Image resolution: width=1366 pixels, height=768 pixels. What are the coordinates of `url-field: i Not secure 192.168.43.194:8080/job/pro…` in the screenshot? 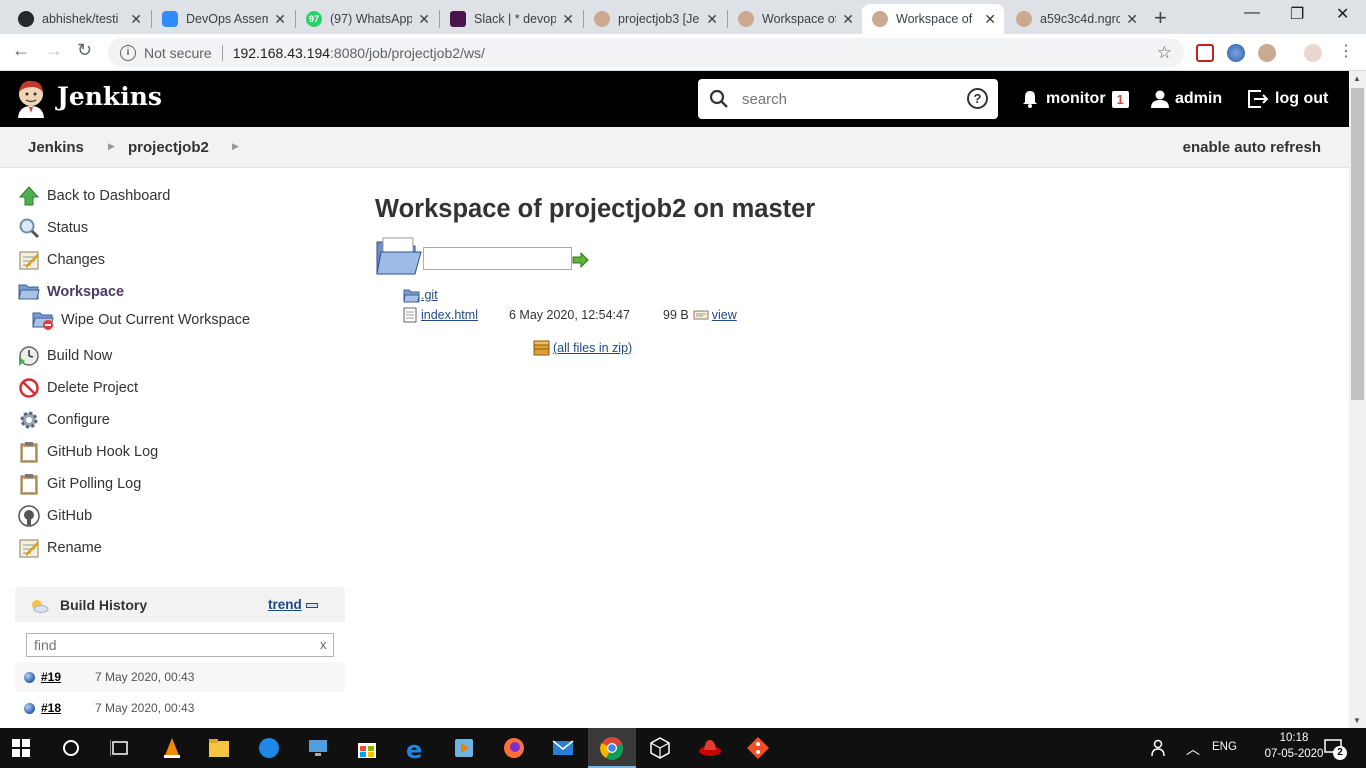 It's located at (646, 52).